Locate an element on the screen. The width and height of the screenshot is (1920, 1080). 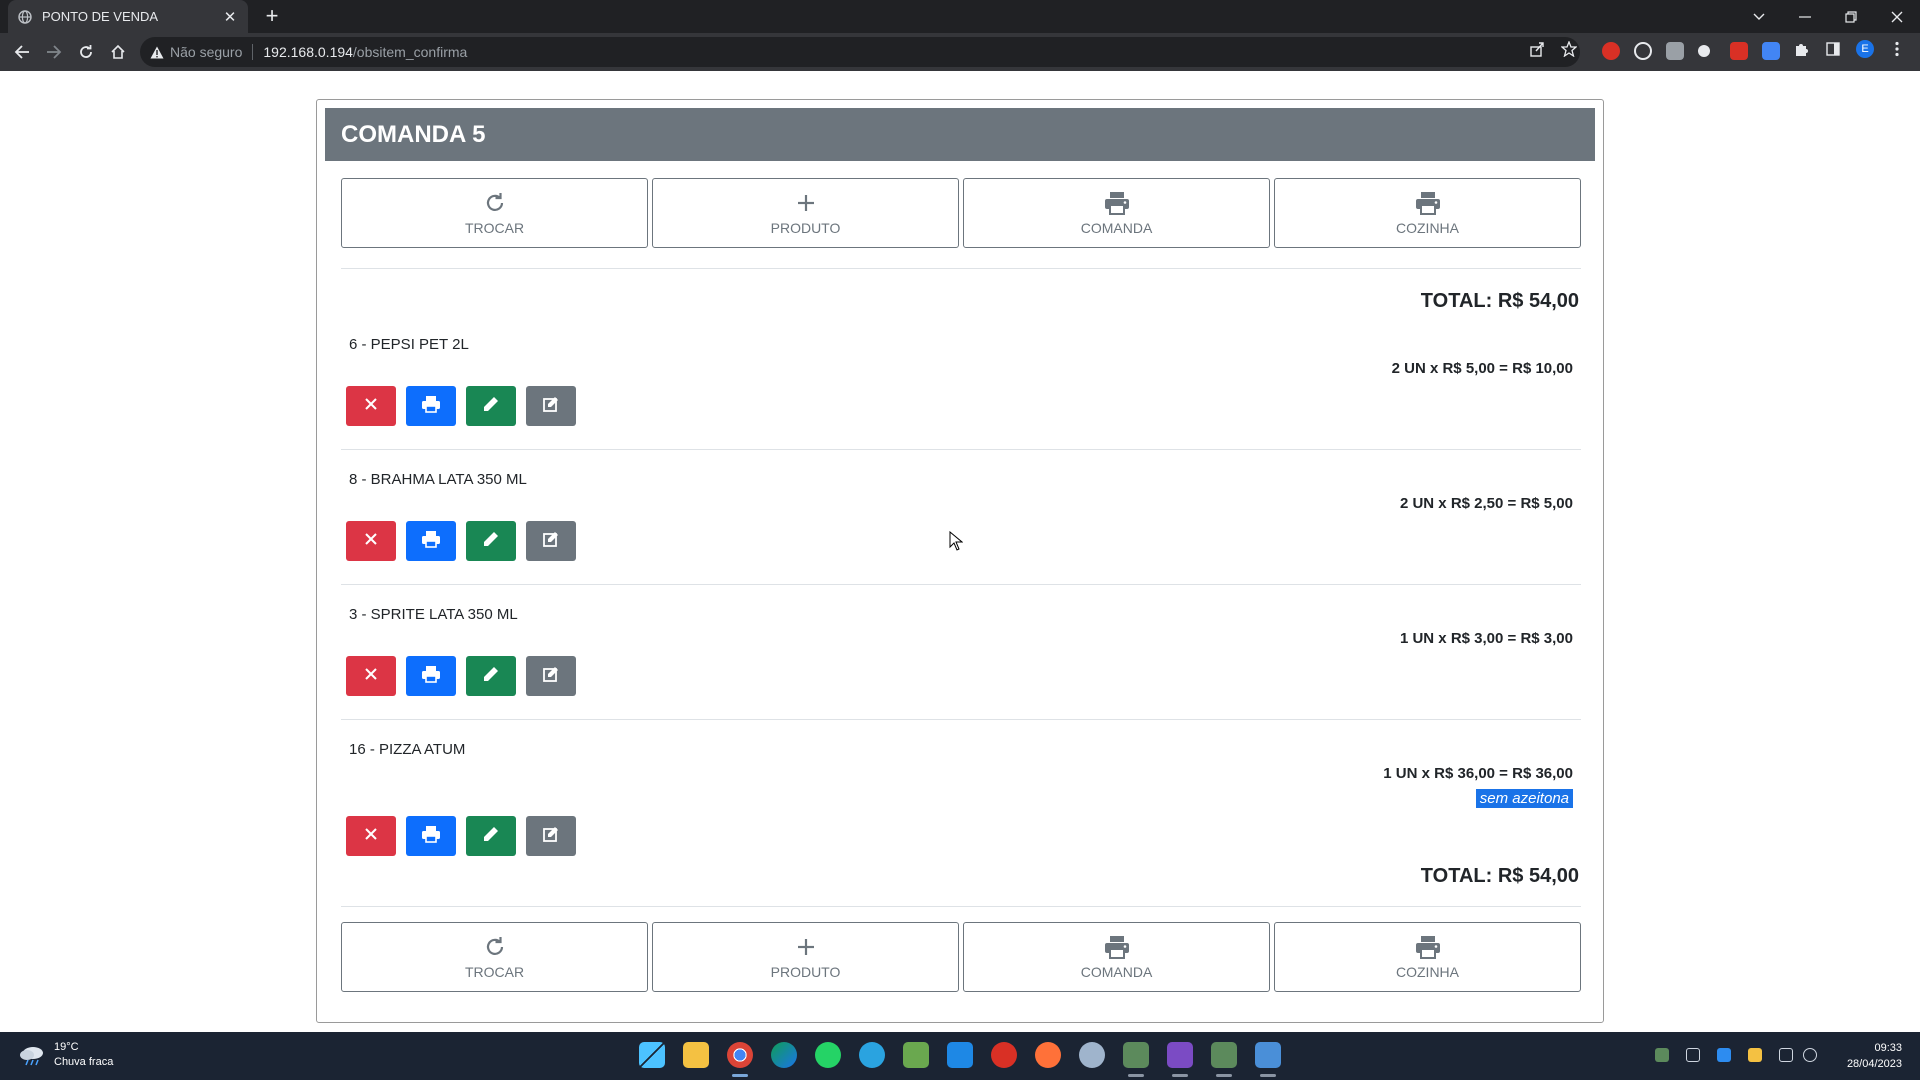
item-observation: sem azeitona is located at coordinates (1524, 798).